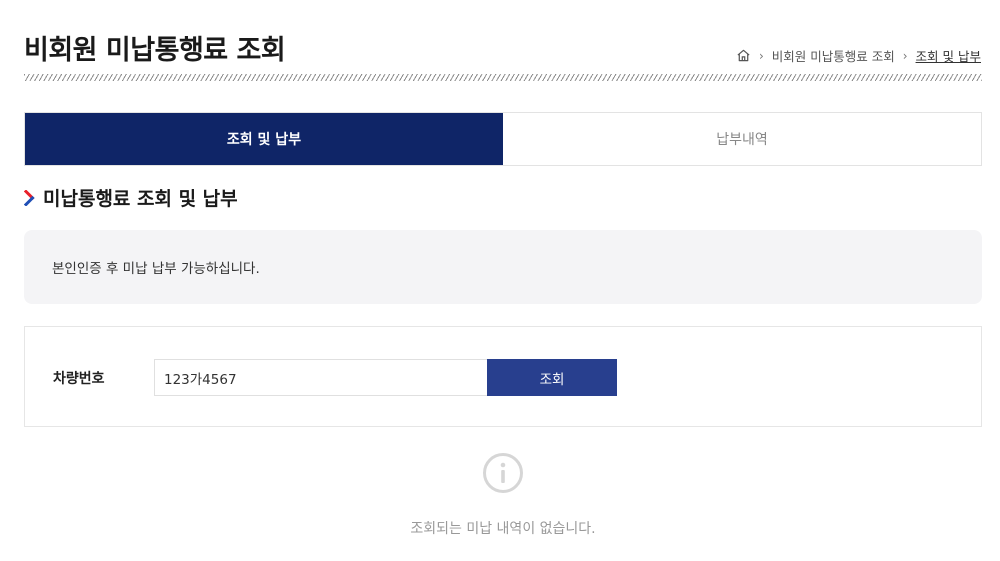  Describe the element at coordinates (833, 55) in the screenshot. I see `breadcrumb-item-level1: 비회원 미납통행료 조회` at that location.